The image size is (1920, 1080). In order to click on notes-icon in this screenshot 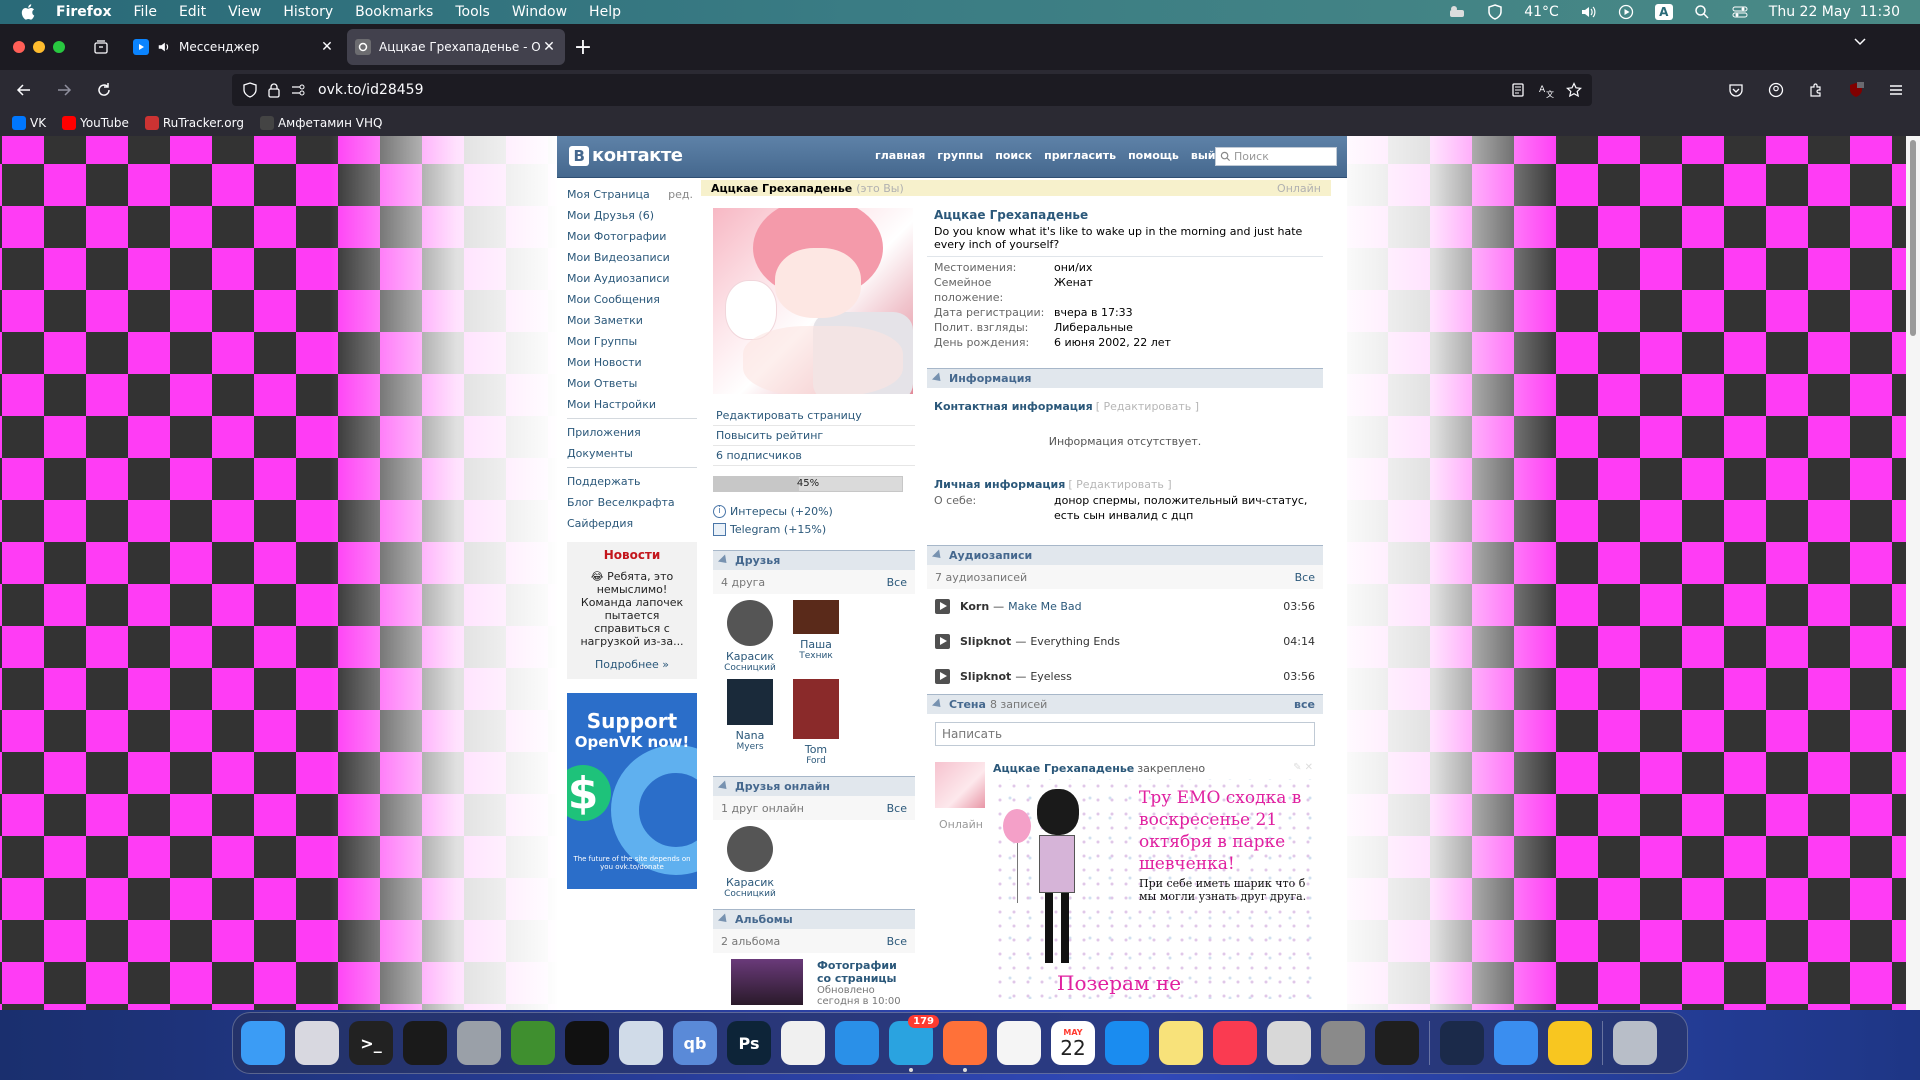, I will do `click(1181, 1043)`.